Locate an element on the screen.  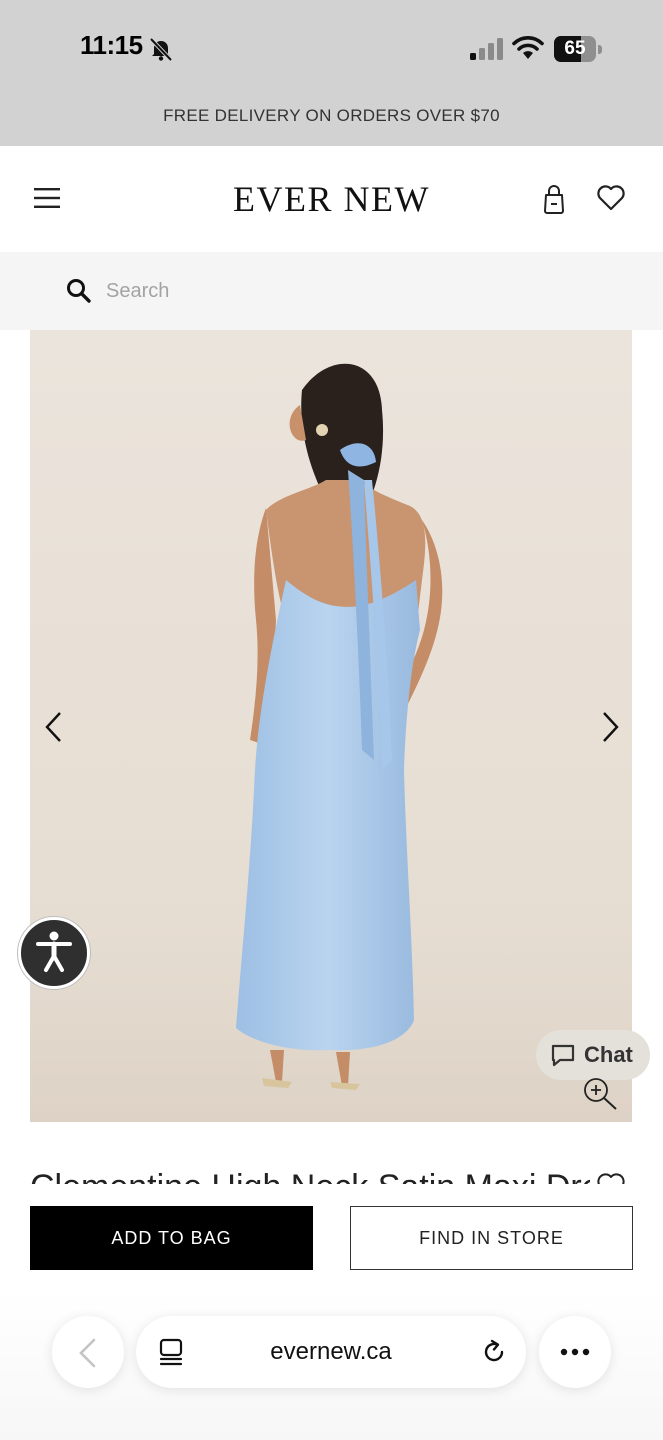
wifi-icon is located at coordinates (528, 47).